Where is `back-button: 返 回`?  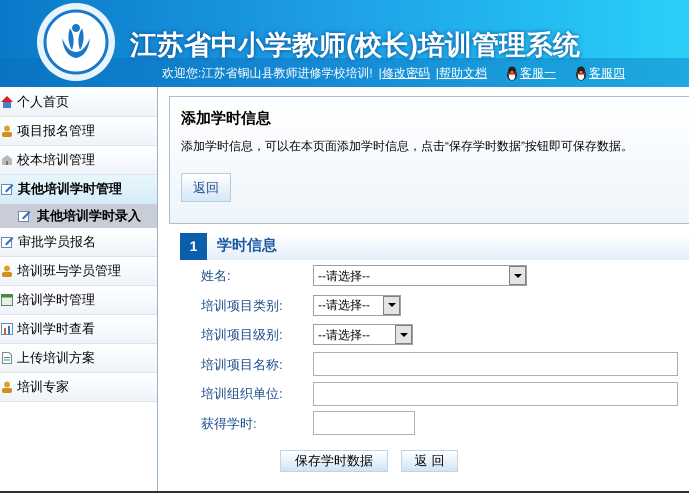 back-button: 返 回 is located at coordinates (429, 461).